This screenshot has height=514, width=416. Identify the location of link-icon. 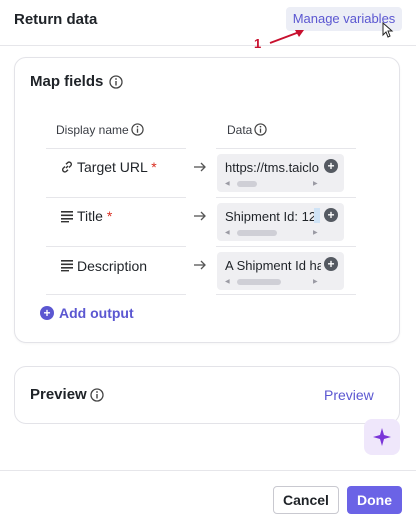
(67, 167).